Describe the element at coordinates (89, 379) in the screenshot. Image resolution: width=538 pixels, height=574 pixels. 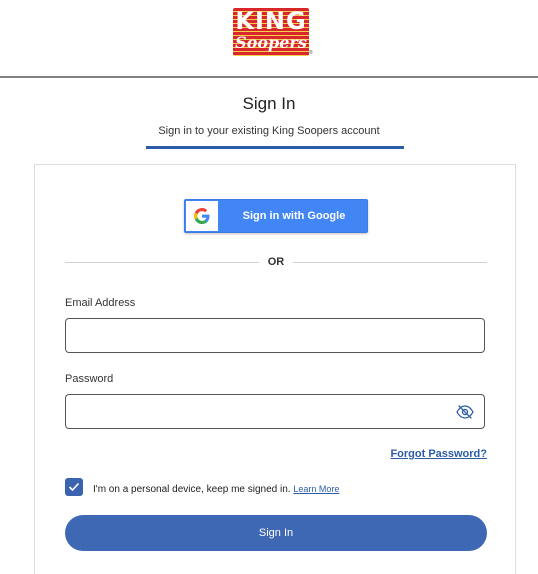
I see `password-label: Password` at that location.